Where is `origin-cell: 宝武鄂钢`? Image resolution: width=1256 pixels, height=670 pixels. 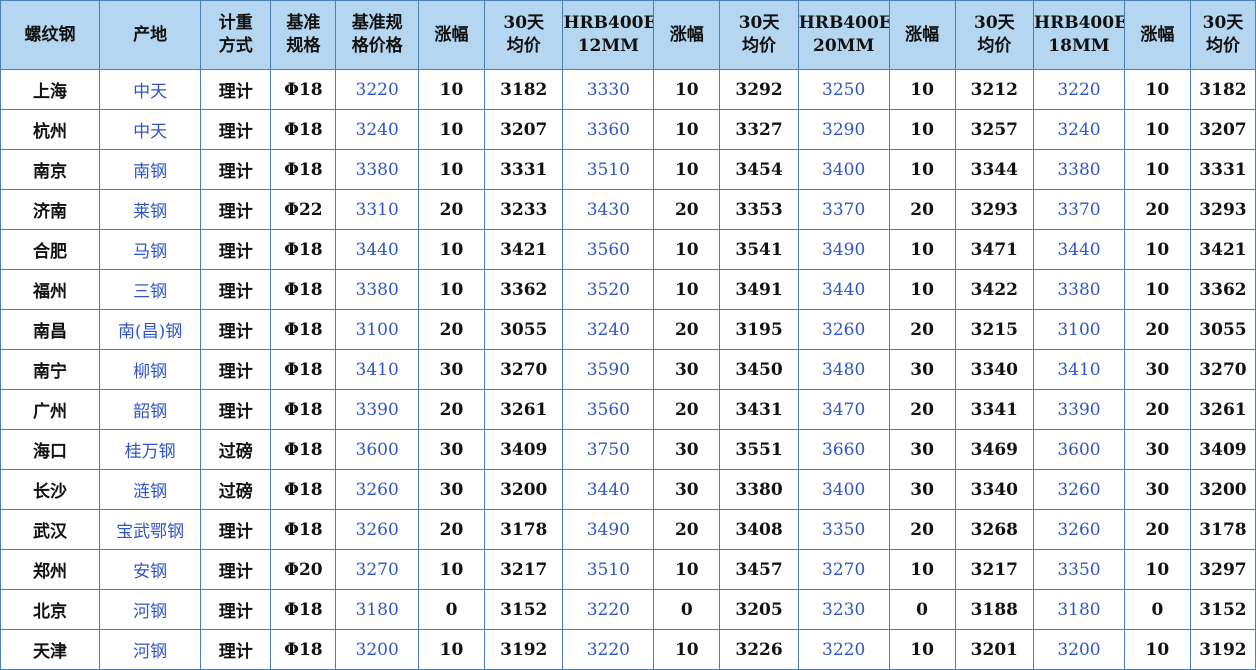 origin-cell: 宝武鄂钢 is located at coordinates (150, 529).